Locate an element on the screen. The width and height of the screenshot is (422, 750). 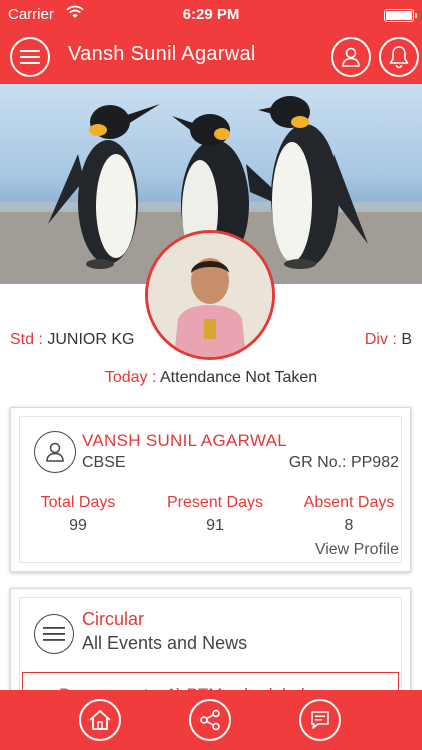
student-photo is located at coordinates (210, 295).